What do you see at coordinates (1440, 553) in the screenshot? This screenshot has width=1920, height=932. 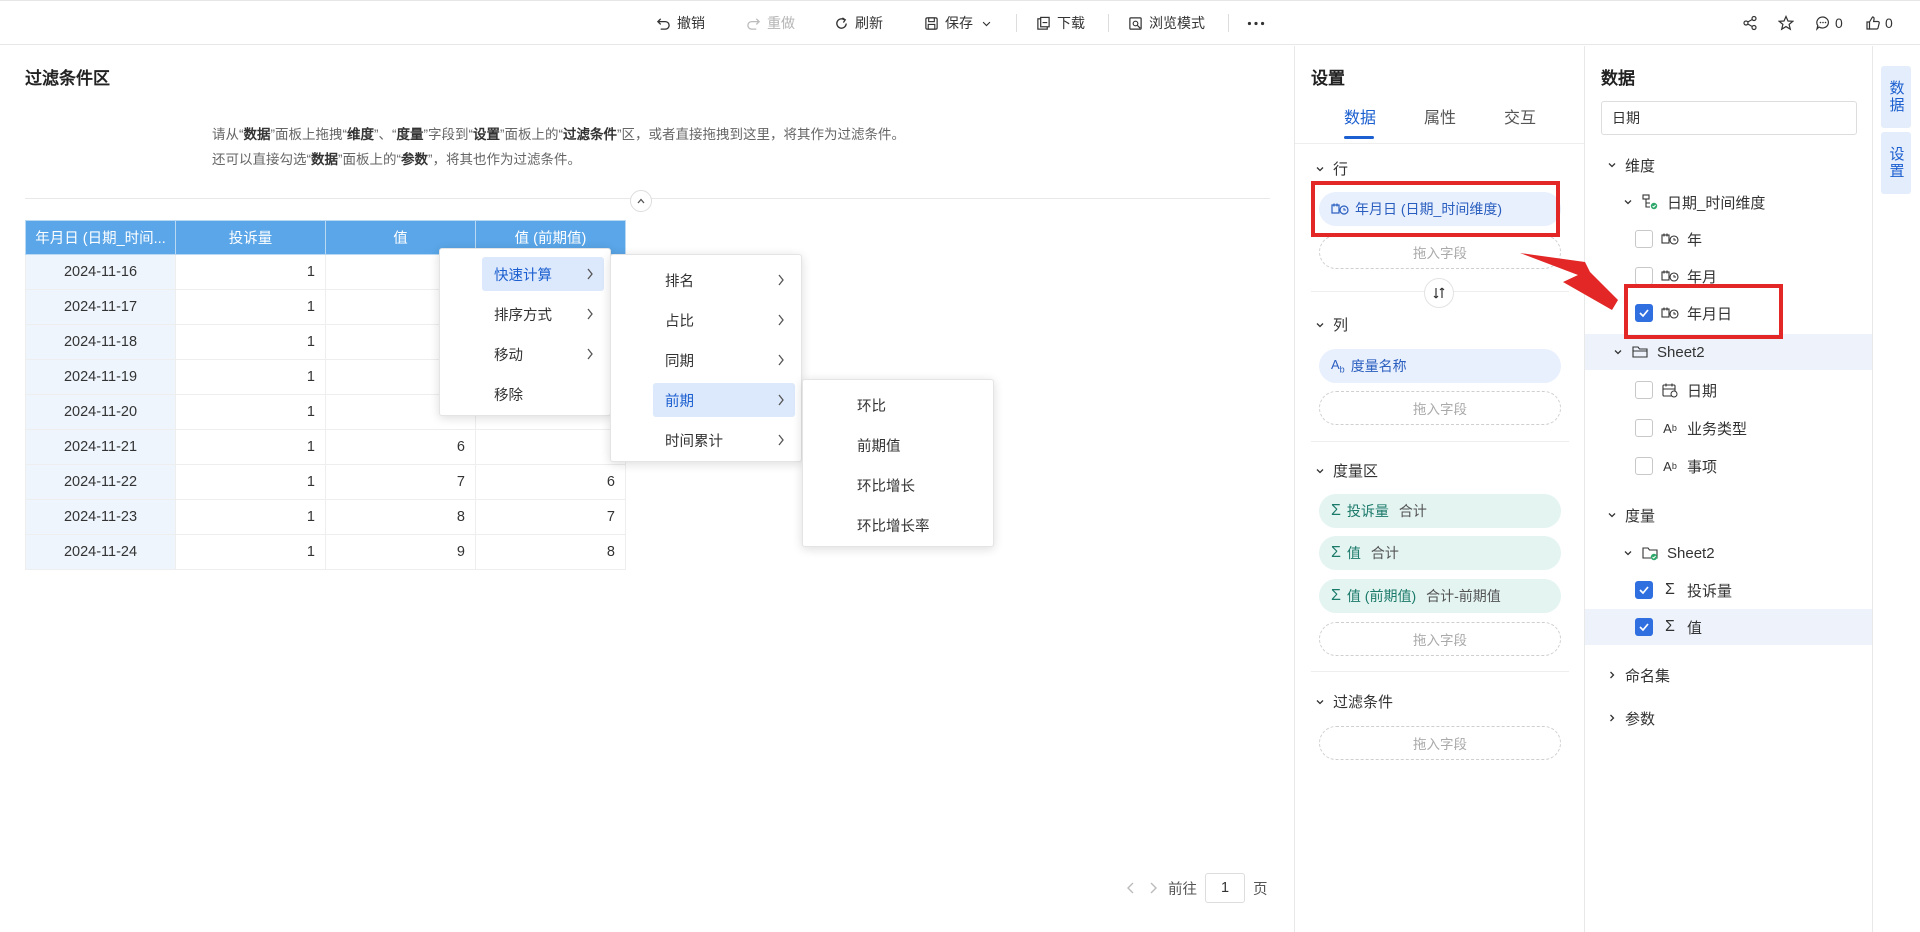 I see `measure-pill-value: Σ 值合计` at bounding box center [1440, 553].